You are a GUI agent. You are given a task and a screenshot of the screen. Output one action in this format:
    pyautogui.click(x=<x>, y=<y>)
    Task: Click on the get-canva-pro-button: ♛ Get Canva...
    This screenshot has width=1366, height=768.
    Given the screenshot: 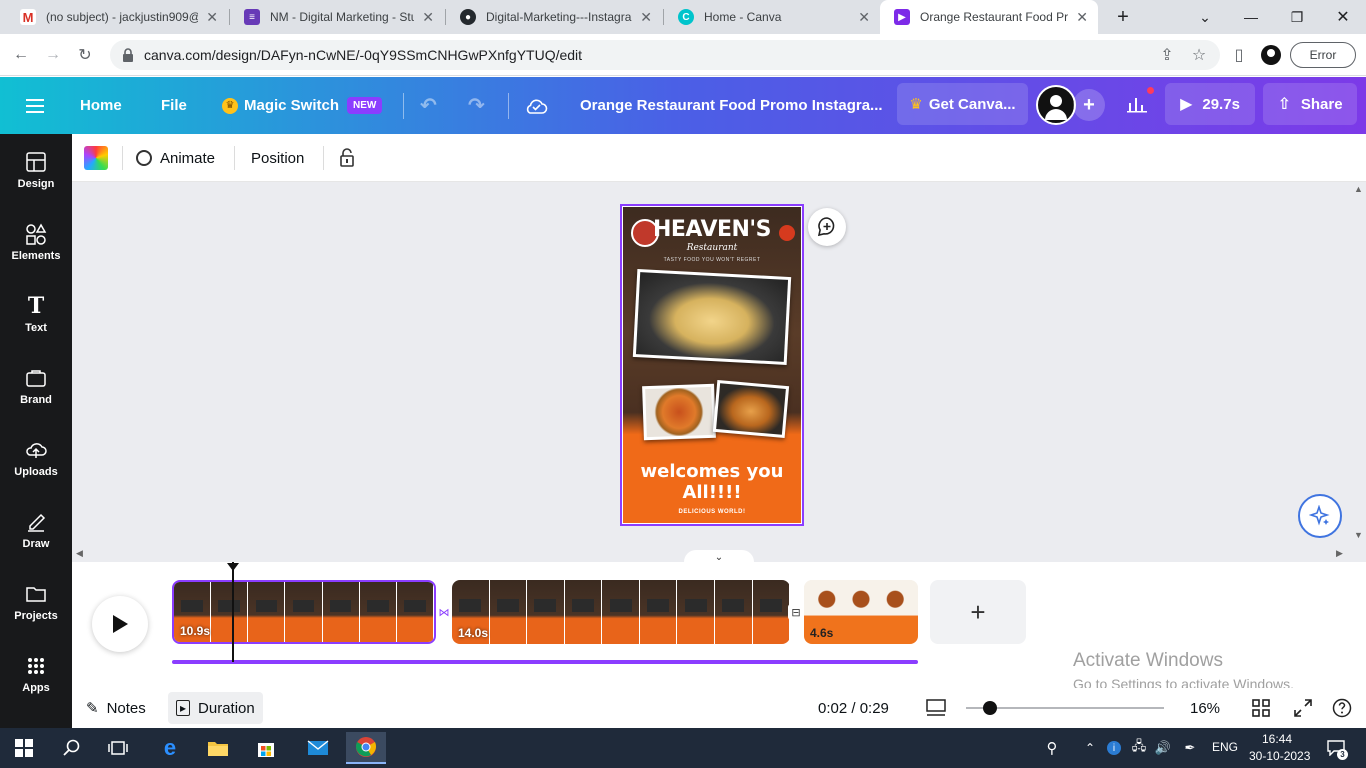 What is the action you would take?
    pyautogui.click(x=962, y=104)
    